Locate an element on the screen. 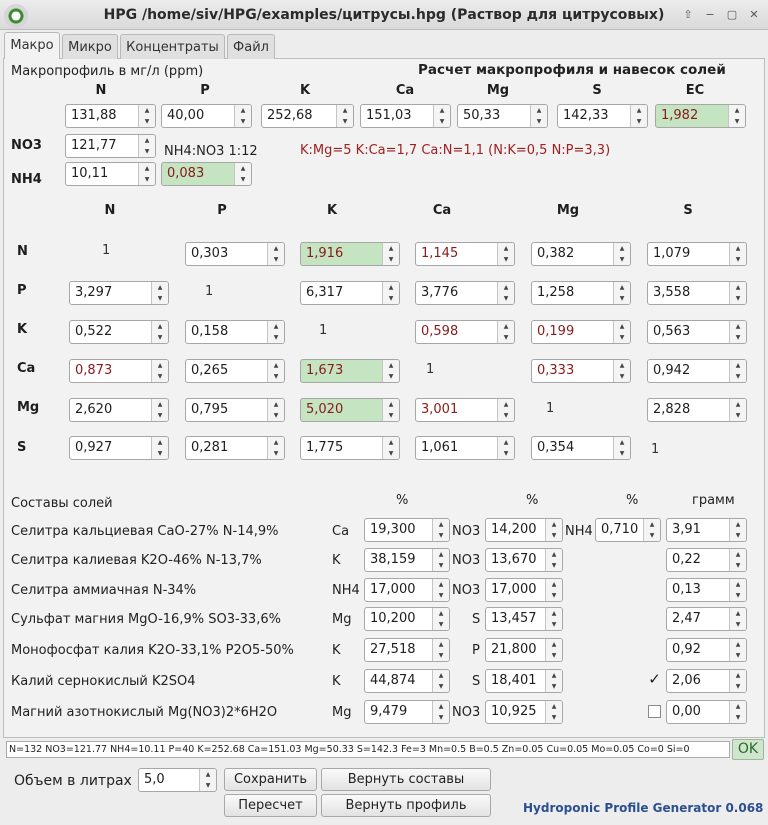 This screenshot has width=768, height=825. matrix-cell: 1,258 ▲ ▼ is located at coordinates (581, 293).